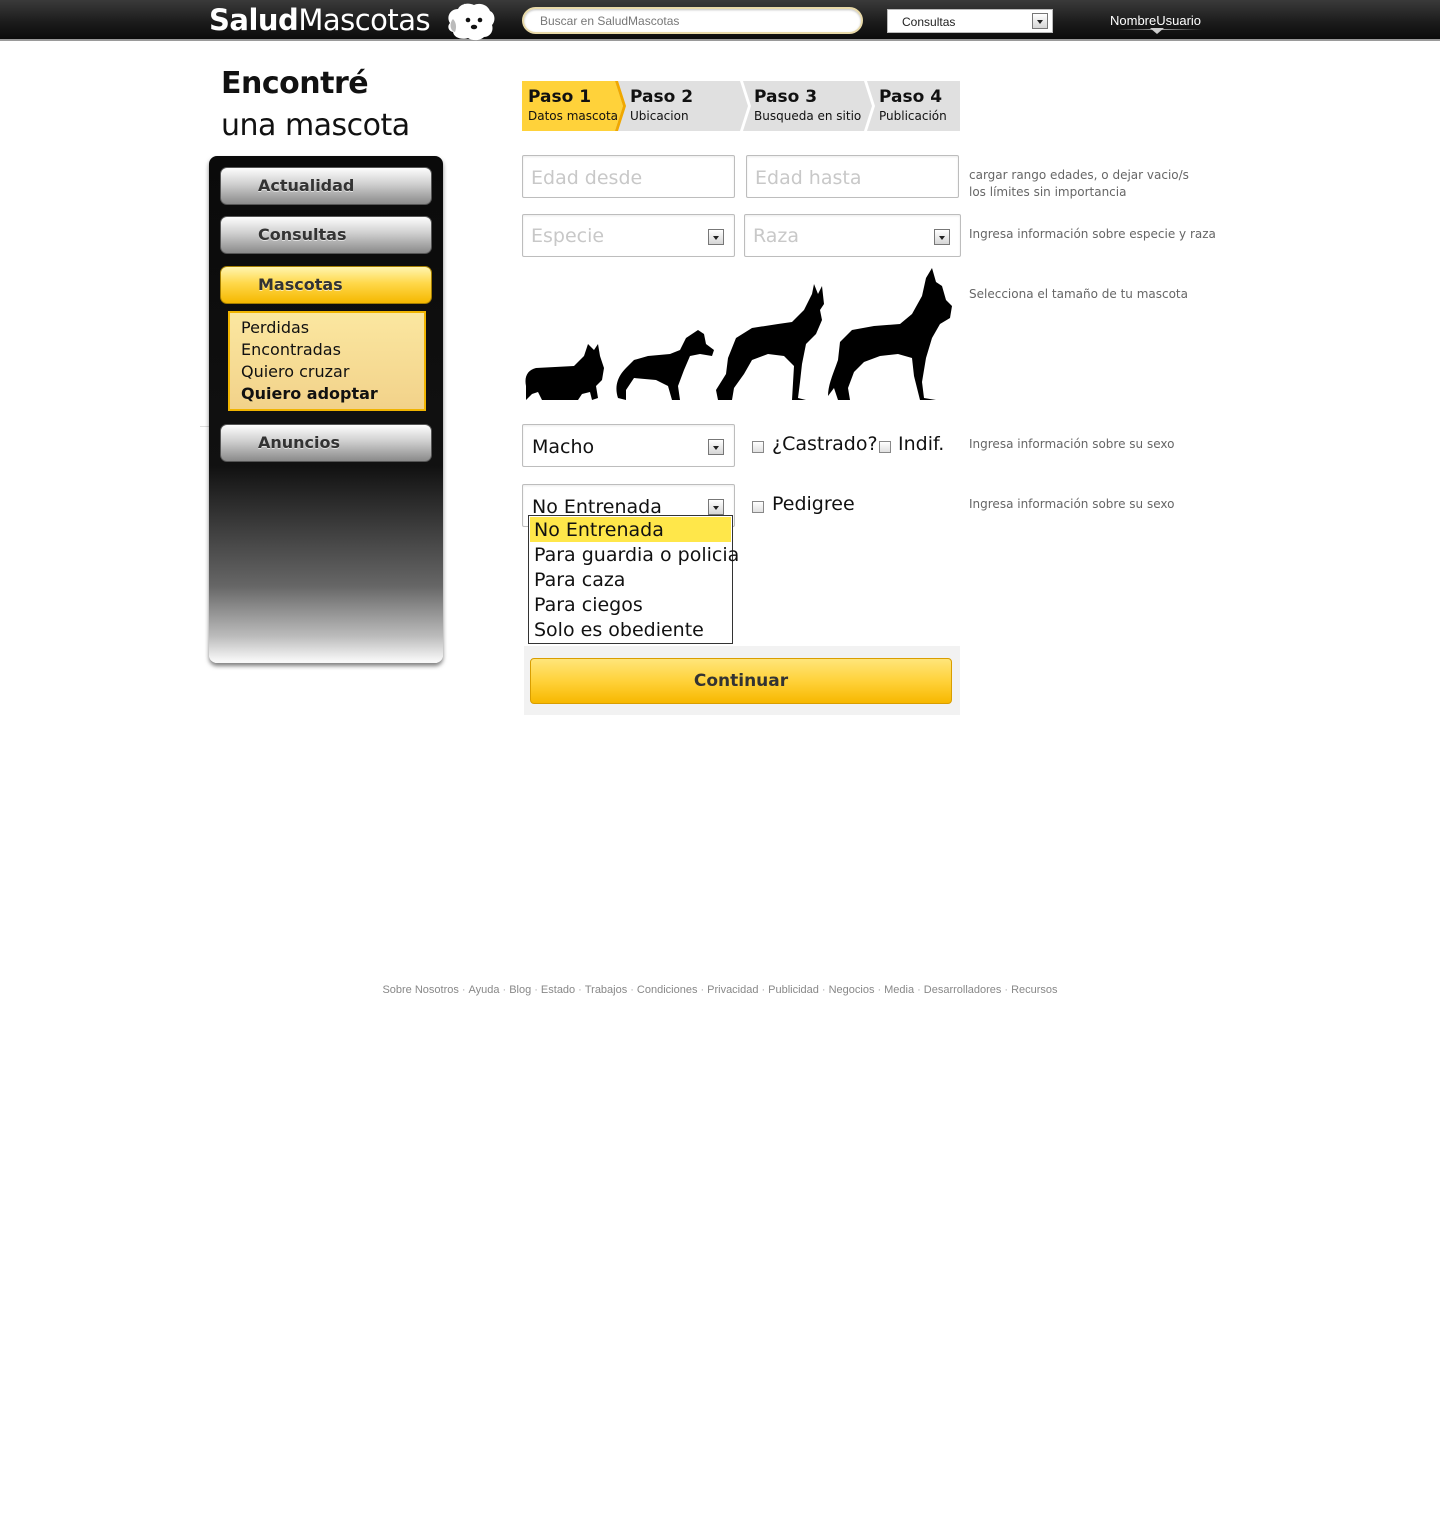  Describe the element at coordinates (732, 990) in the screenshot. I see `footer-link: Privacidad` at that location.